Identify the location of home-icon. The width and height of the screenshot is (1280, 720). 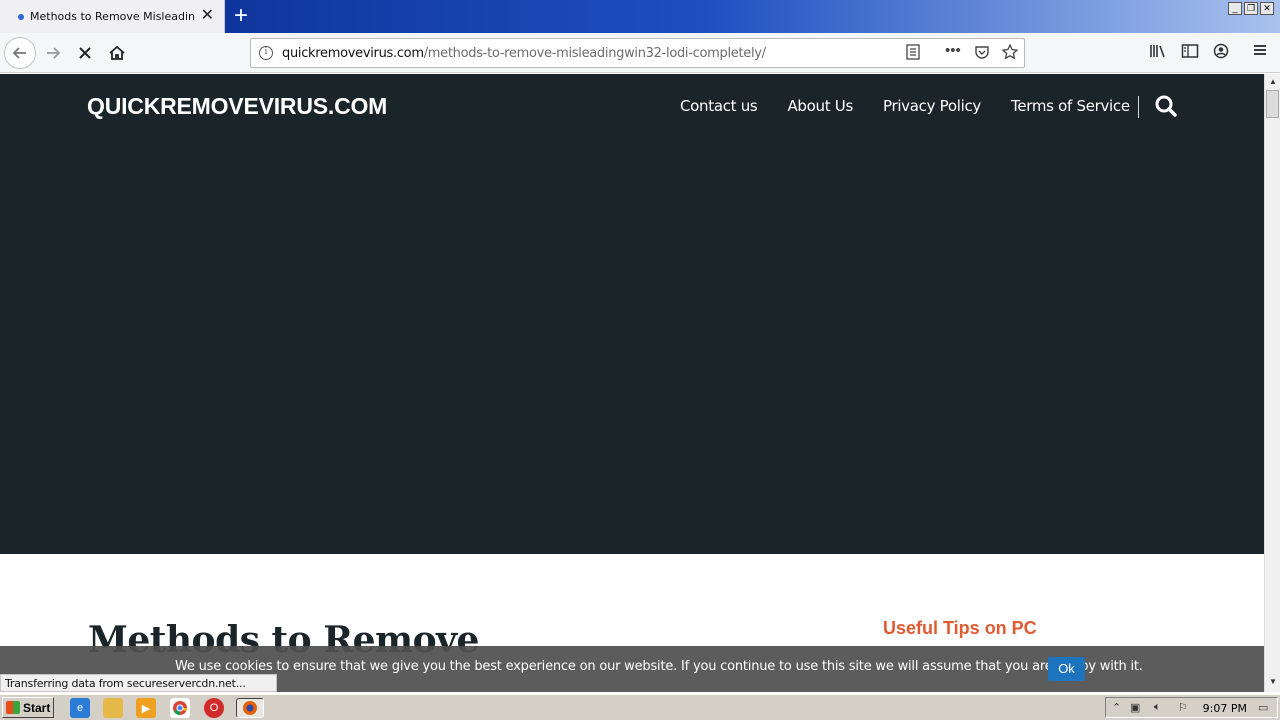
(117, 52).